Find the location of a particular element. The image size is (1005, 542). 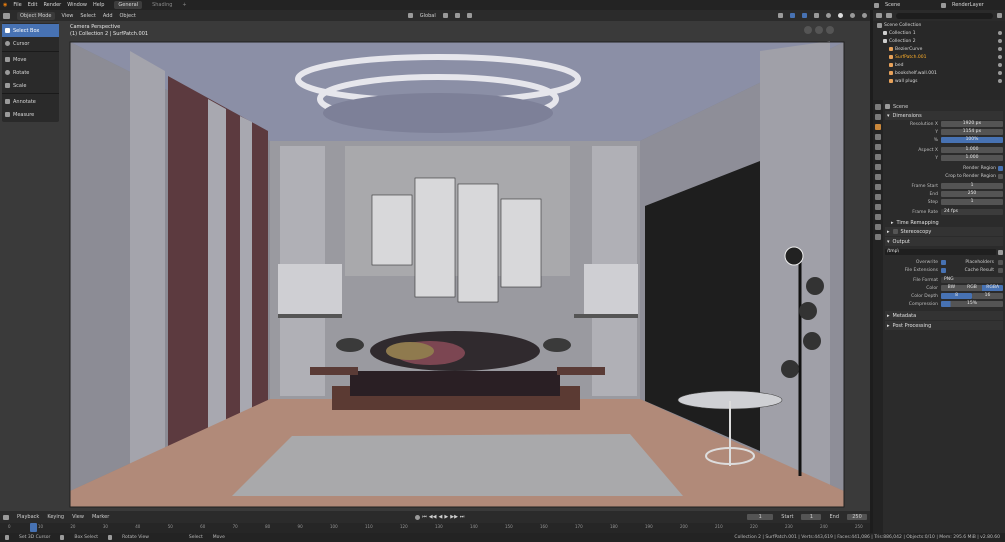

blender-logo-icon: ◉ is located at coordinates (5, 5).